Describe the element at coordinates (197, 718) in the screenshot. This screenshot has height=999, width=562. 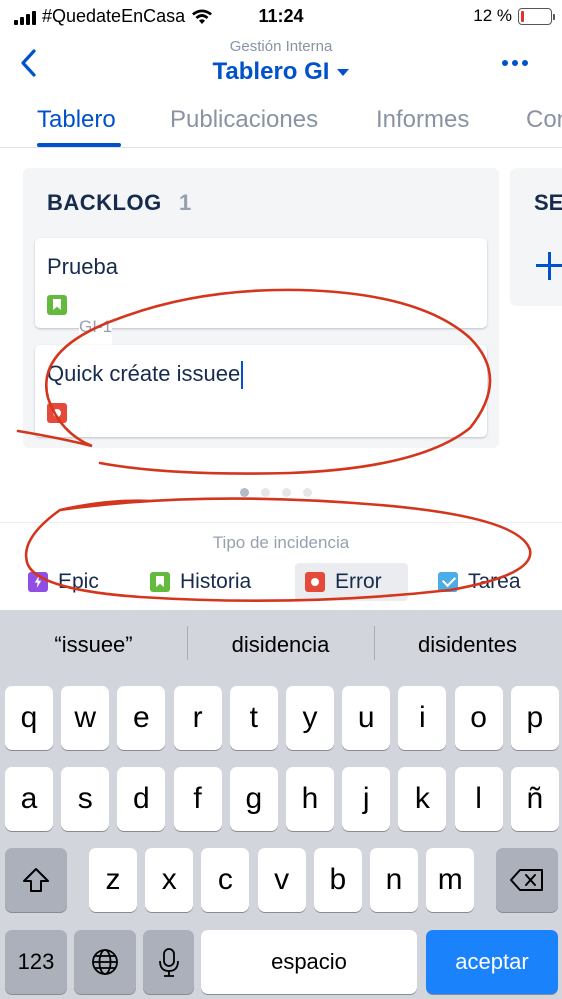
I see `key-r: r` at that location.